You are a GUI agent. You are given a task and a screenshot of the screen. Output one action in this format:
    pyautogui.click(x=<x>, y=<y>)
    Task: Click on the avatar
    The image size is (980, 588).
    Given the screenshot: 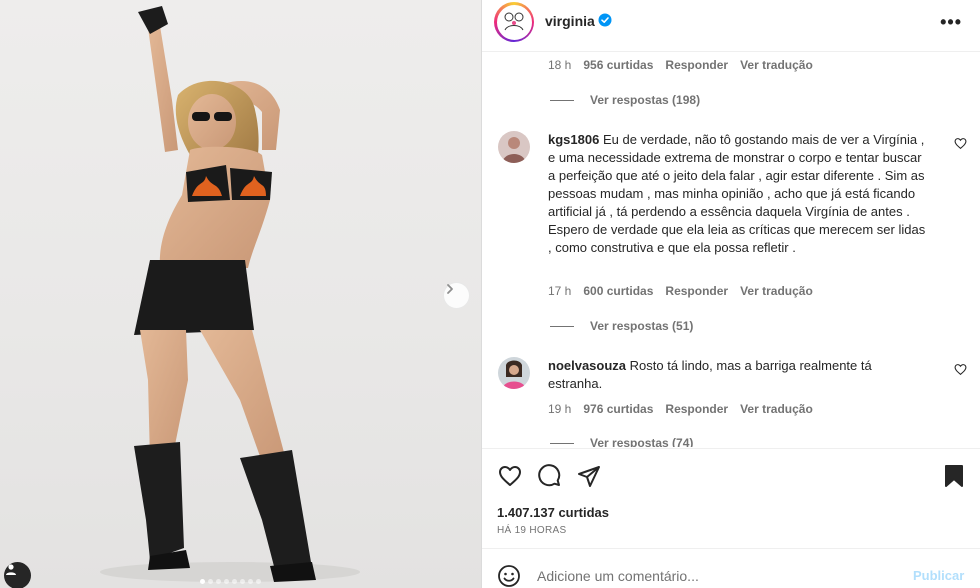 What is the action you would take?
    pyautogui.click(x=514, y=22)
    